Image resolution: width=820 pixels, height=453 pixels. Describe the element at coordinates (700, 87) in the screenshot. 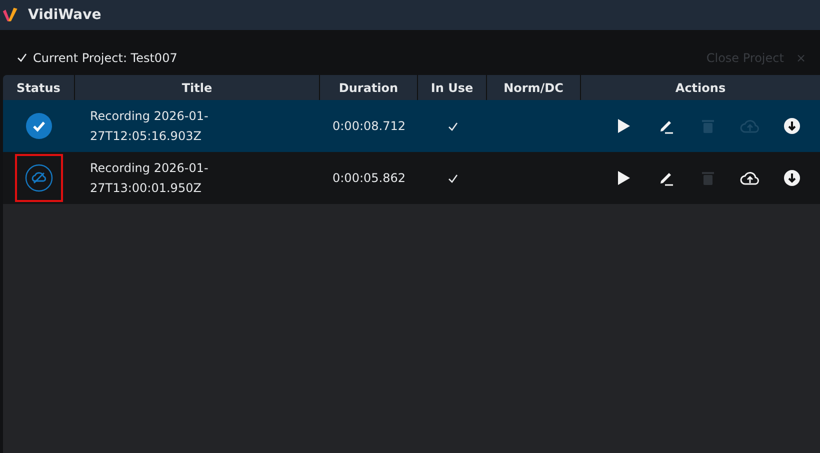

I see `column-header: Actions` at that location.